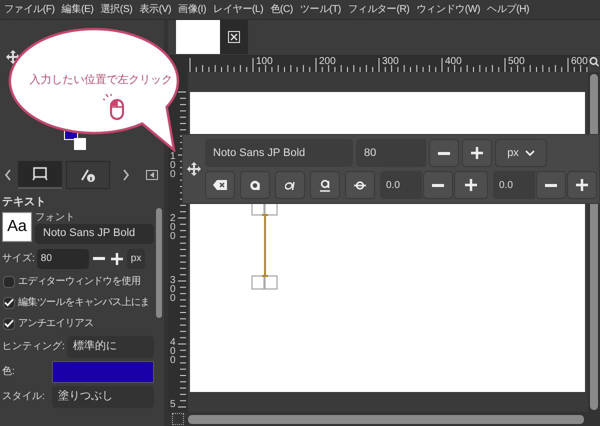  I want to click on strikethrough-a-icon, so click(360, 185).